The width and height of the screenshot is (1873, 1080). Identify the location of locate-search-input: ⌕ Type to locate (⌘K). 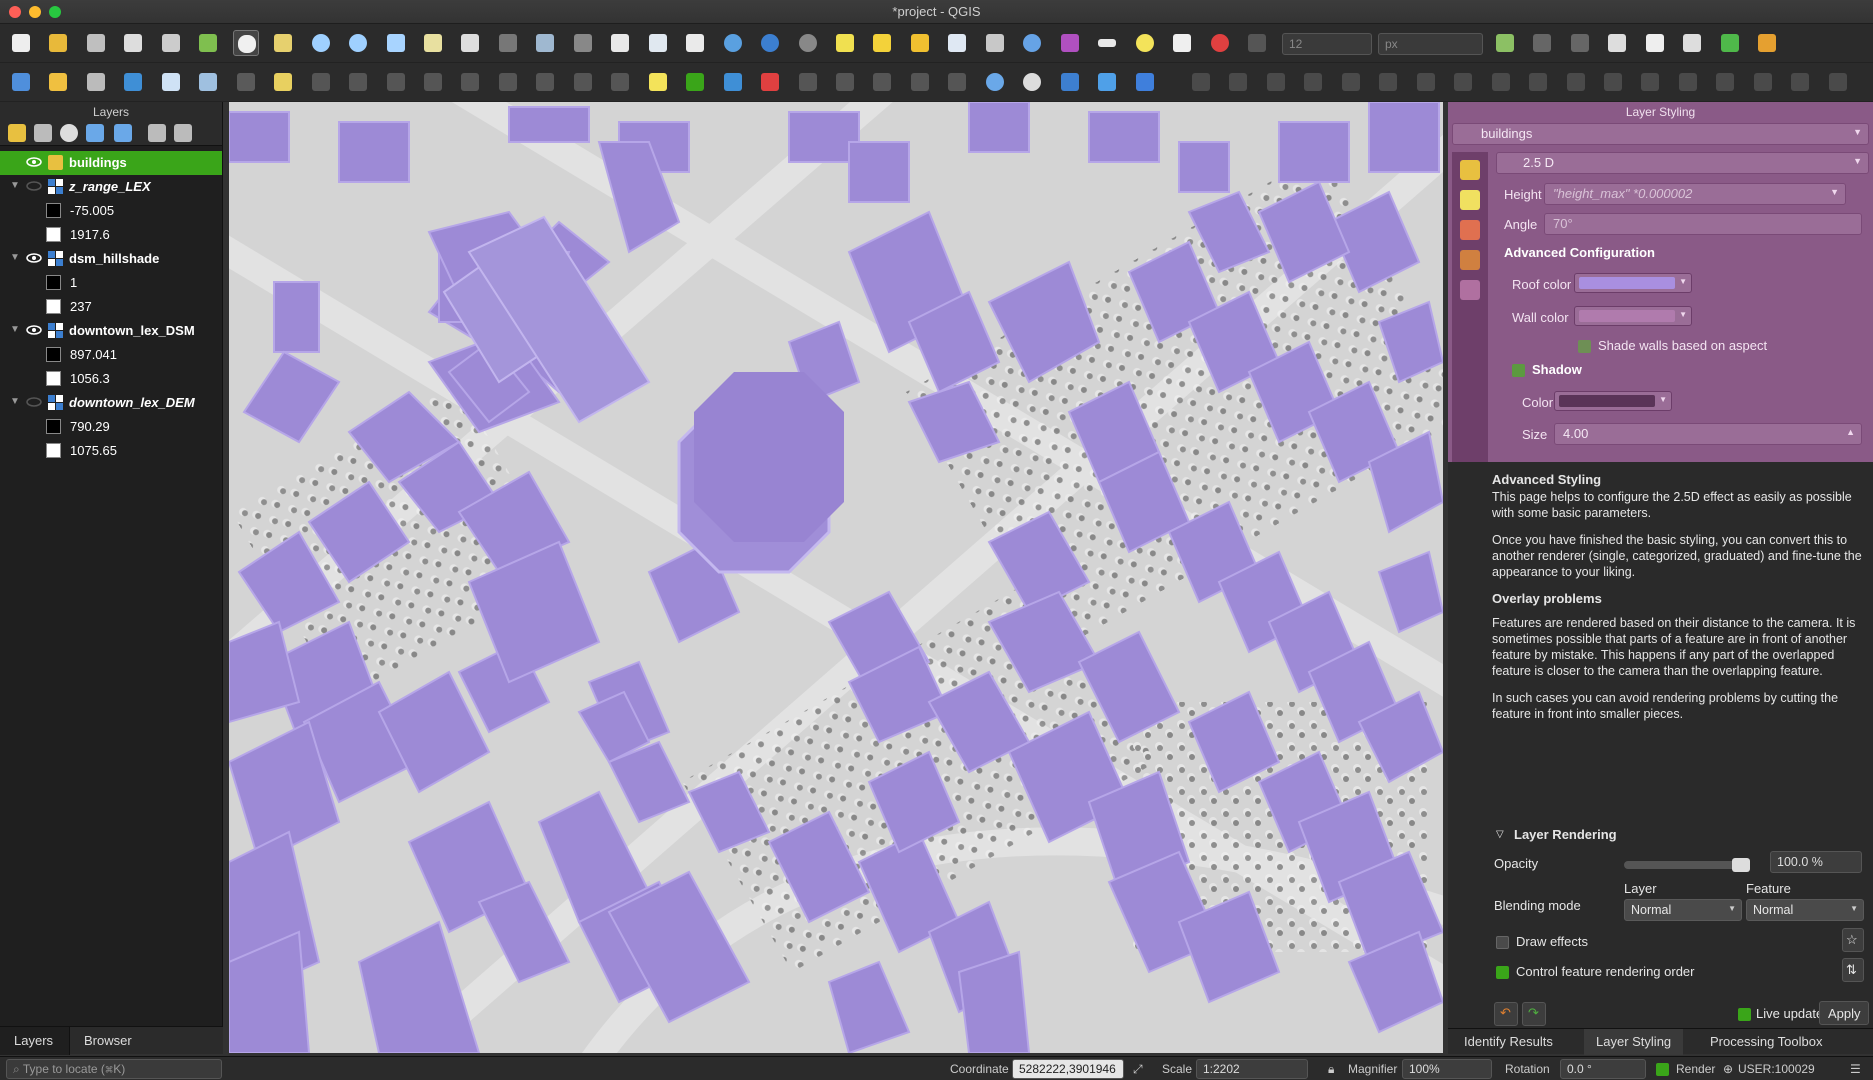
(114, 1069).